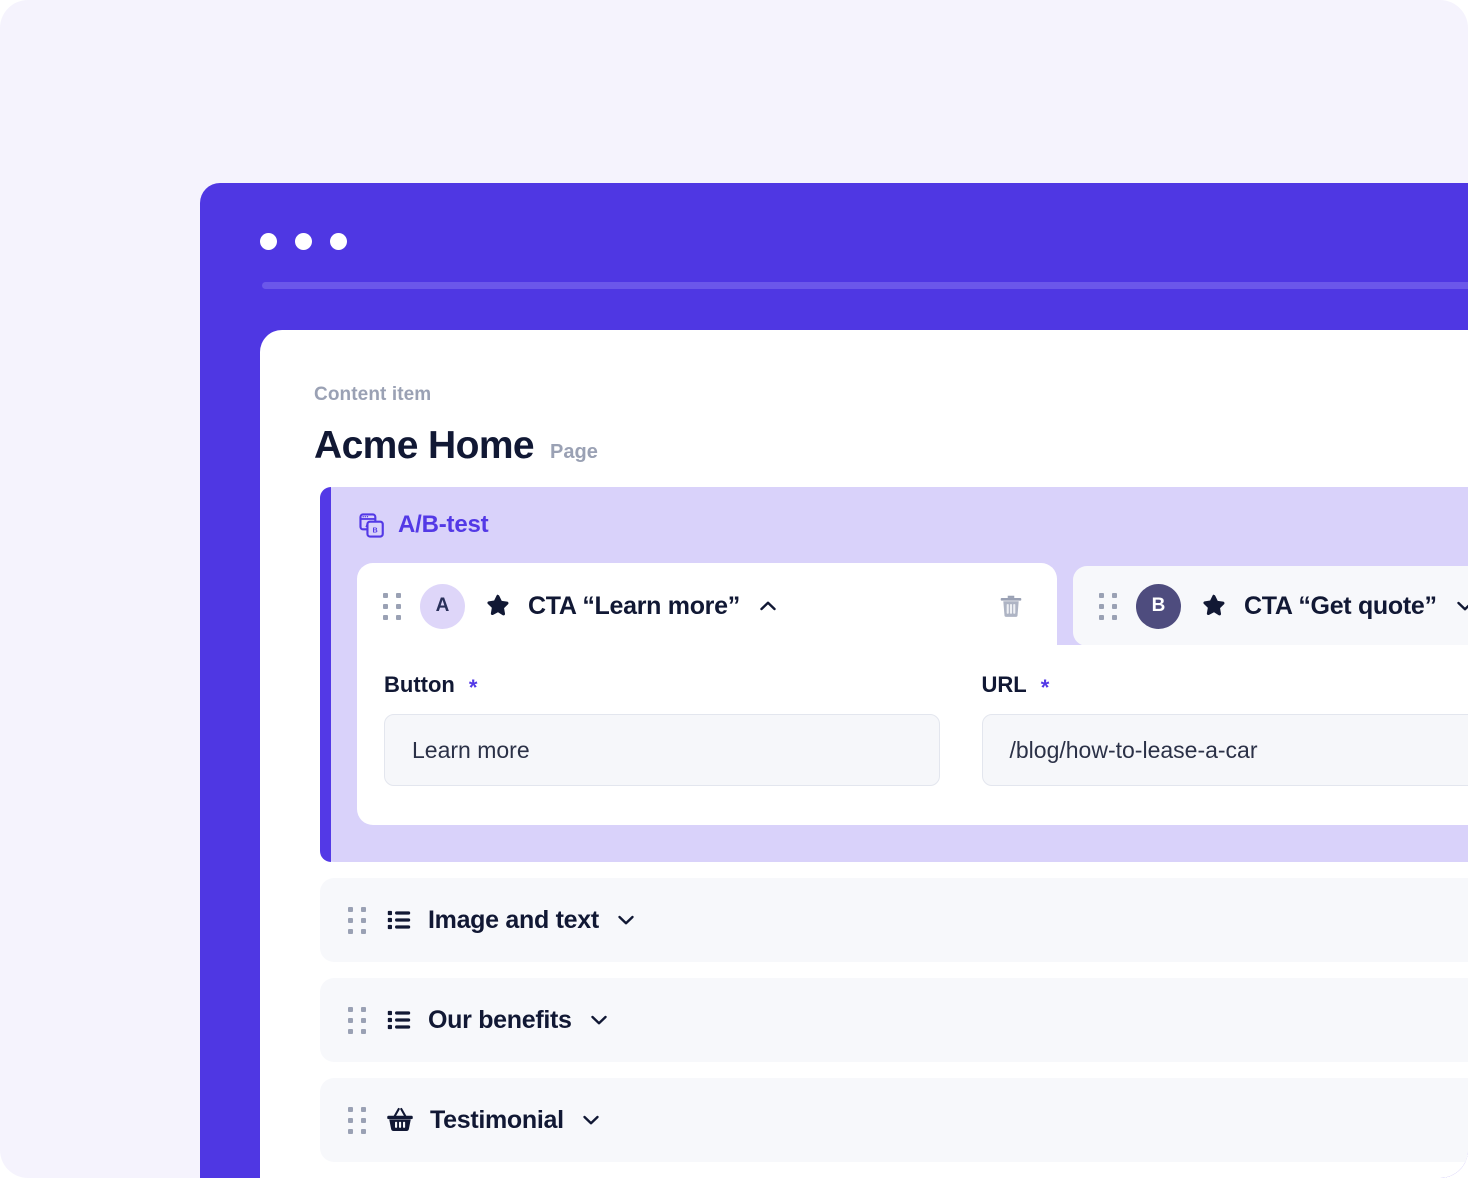  What do you see at coordinates (1158, 606) in the screenshot?
I see `variant-badge-b: B` at bounding box center [1158, 606].